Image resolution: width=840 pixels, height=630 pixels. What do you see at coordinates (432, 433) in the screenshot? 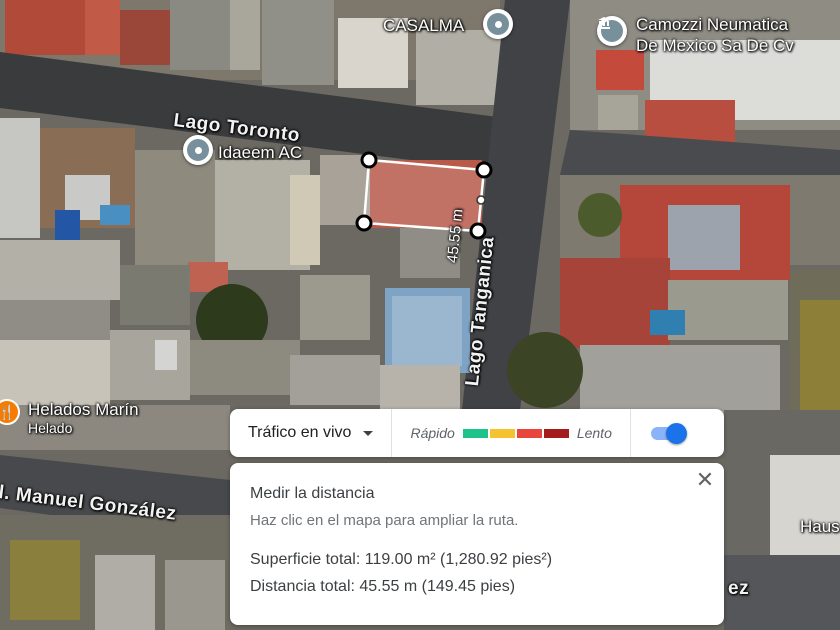
I see `traffic-fast-label: Rápido` at bounding box center [432, 433].